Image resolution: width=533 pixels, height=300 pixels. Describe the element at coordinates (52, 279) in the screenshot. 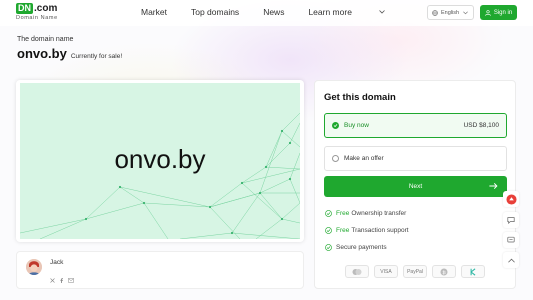

I see `x-icon` at that location.